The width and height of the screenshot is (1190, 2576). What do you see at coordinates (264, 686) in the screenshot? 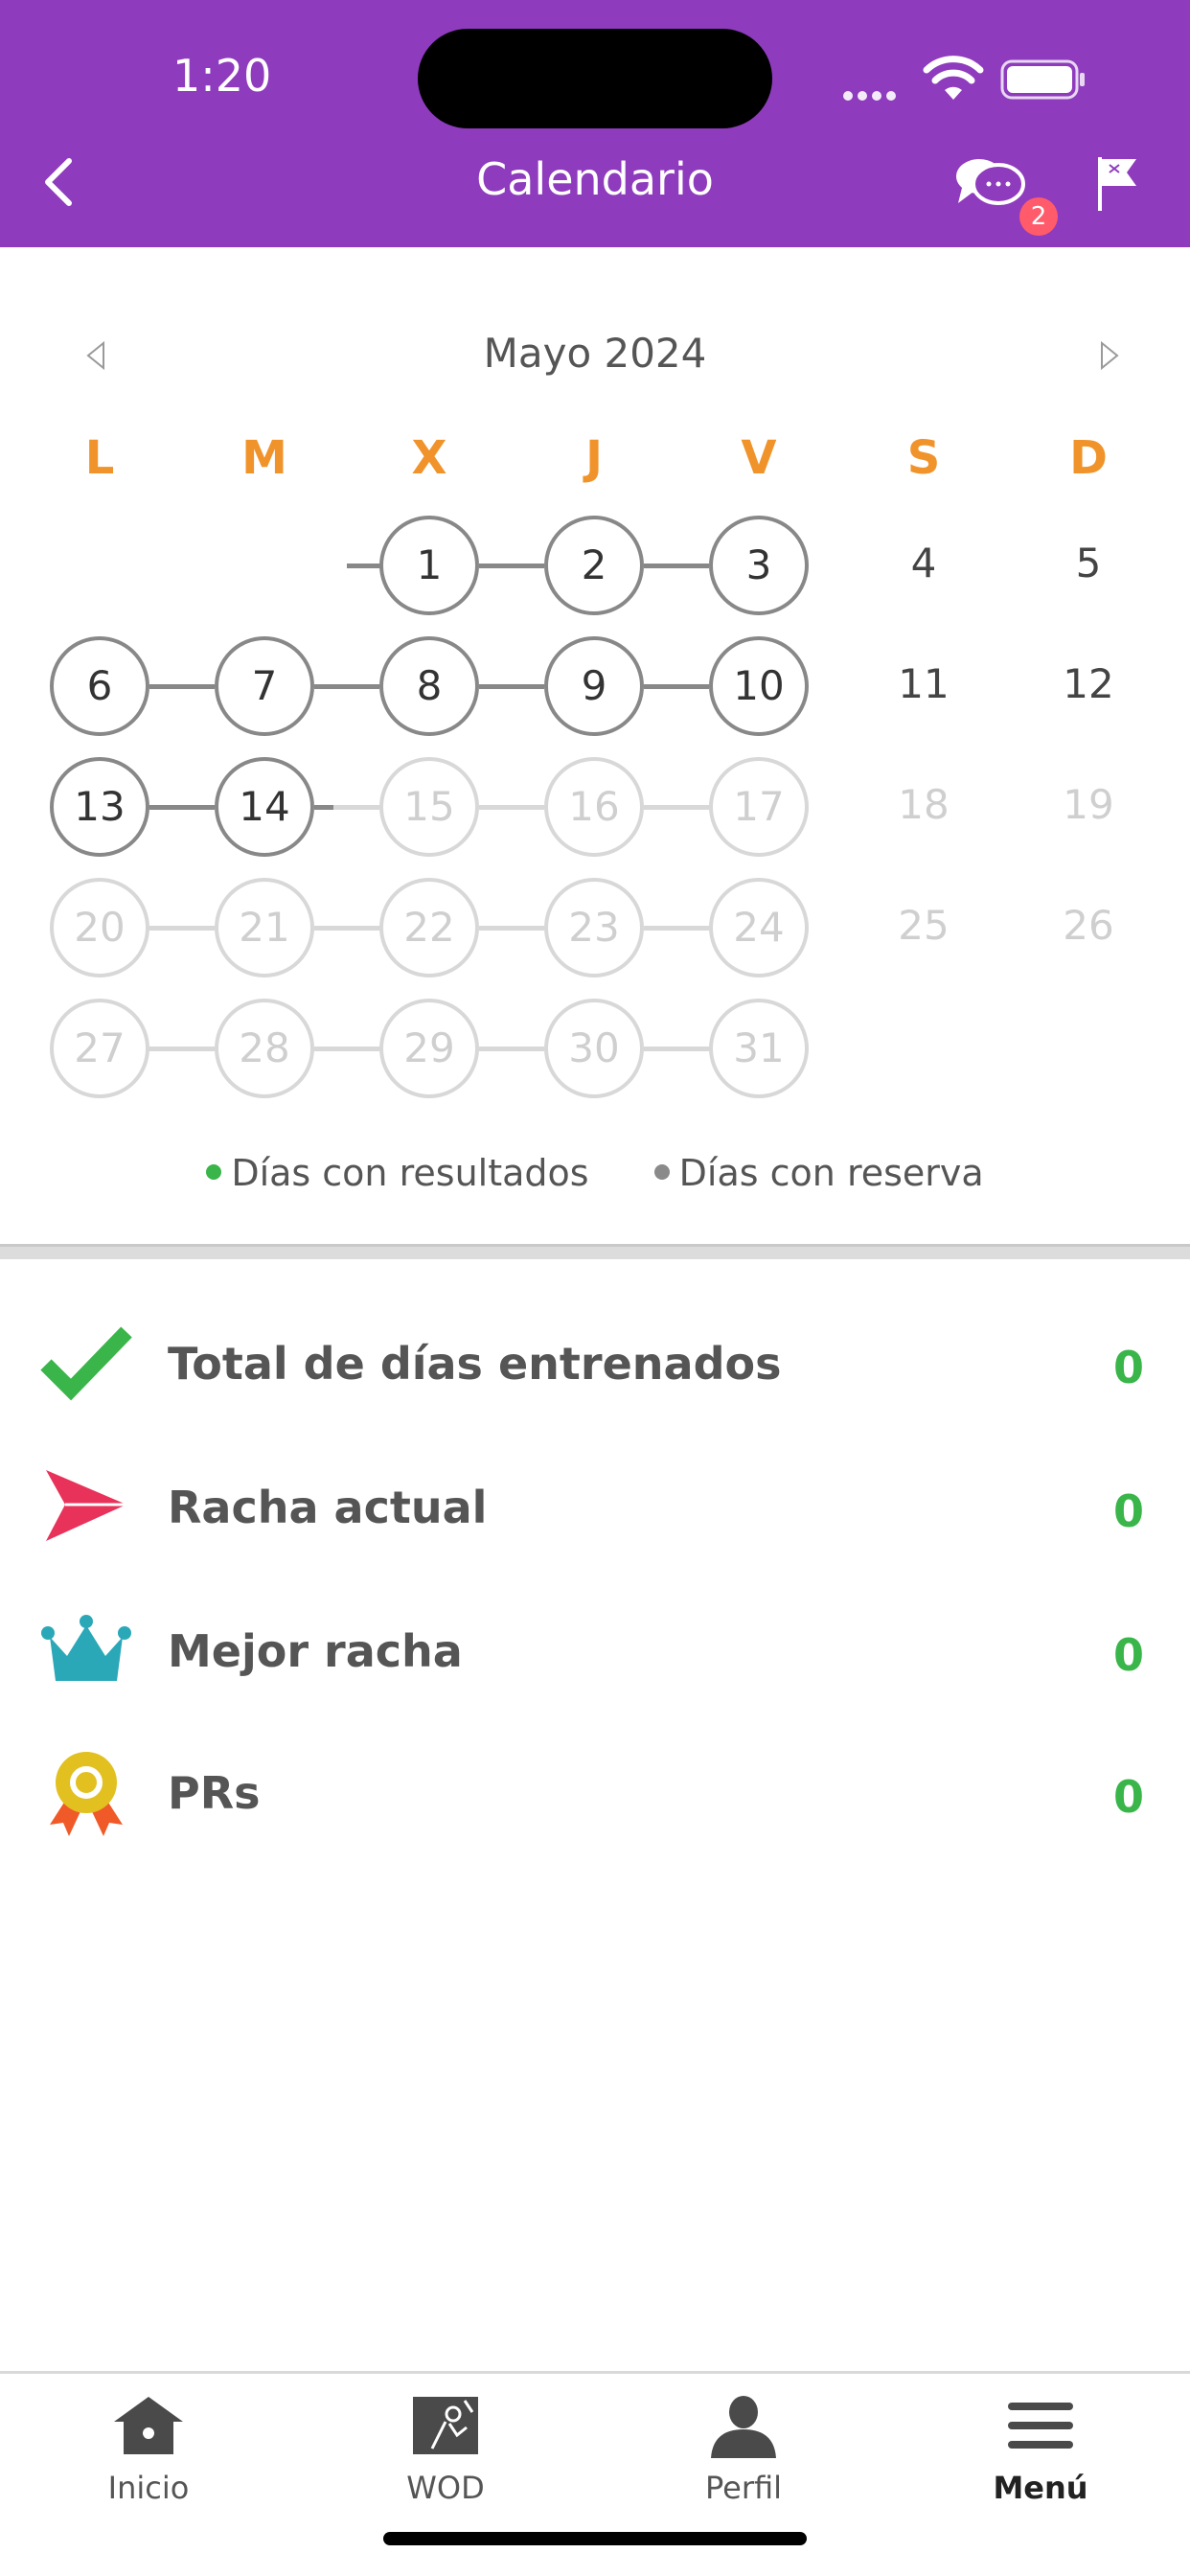
I see `calendar-day: 7` at bounding box center [264, 686].